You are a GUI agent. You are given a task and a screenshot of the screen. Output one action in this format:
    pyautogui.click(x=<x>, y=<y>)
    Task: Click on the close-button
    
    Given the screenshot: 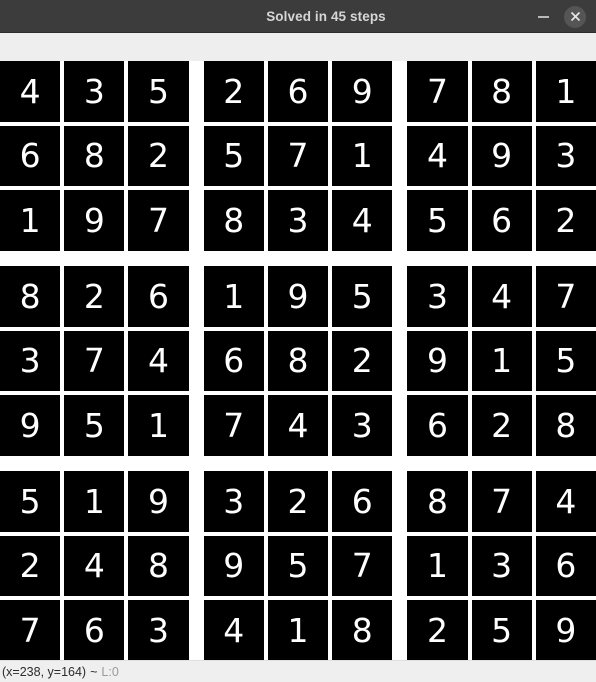 What is the action you would take?
    pyautogui.click(x=575, y=16)
    